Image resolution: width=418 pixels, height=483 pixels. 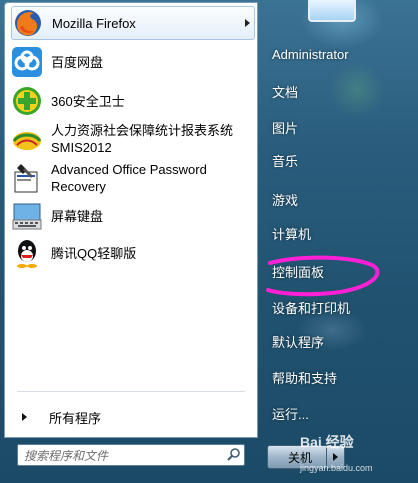 What do you see at coordinates (133, 216) in the screenshot?
I see `program-onscreen-keyboard: 屏幕键盘` at bounding box center [133, 216].